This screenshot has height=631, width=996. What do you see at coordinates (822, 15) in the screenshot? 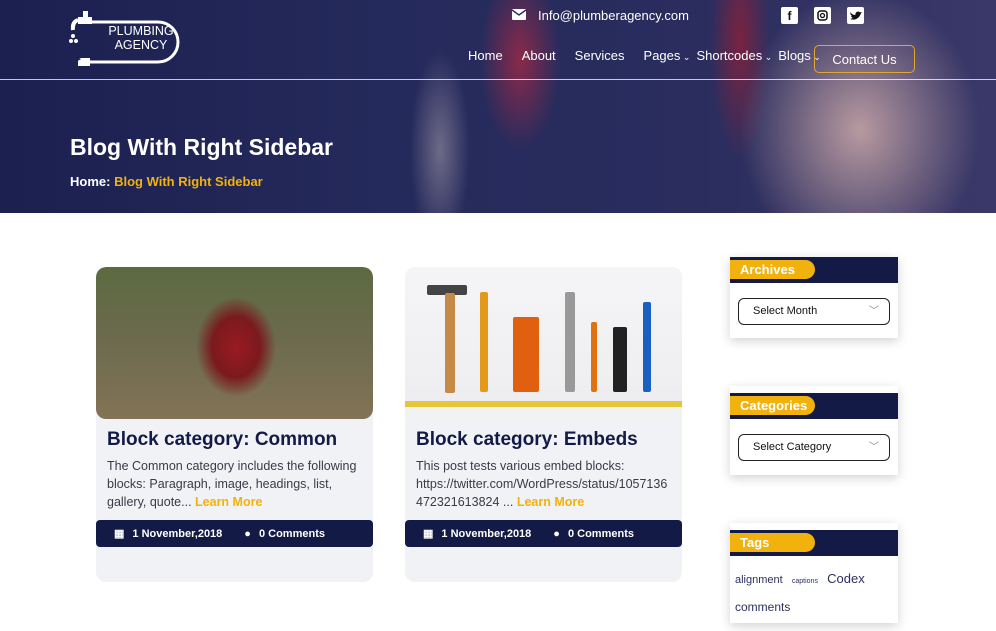
I see `instagram-icon` at bounding box center [822, 15].